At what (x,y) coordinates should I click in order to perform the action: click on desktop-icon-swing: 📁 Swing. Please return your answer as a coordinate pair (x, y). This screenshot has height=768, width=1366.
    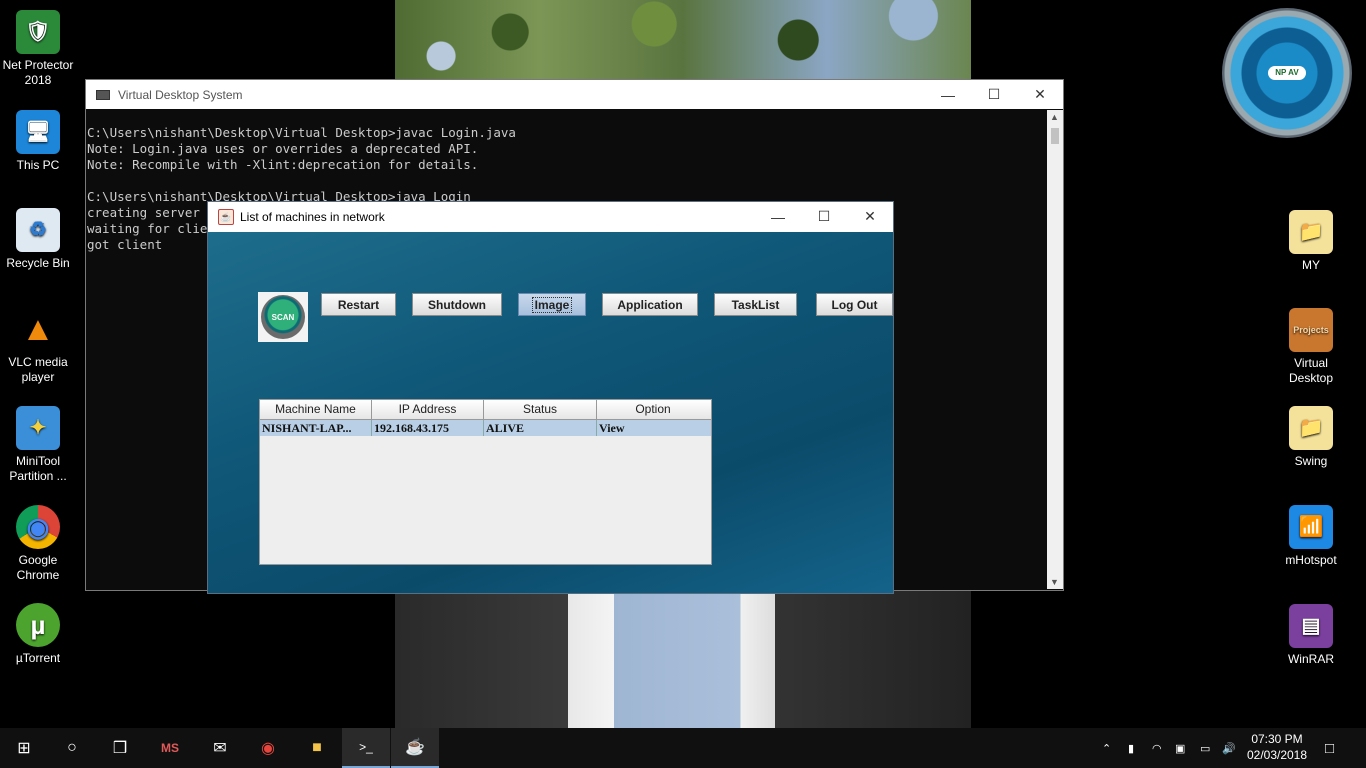
    Looking at the image, I should click on (1311, 437).